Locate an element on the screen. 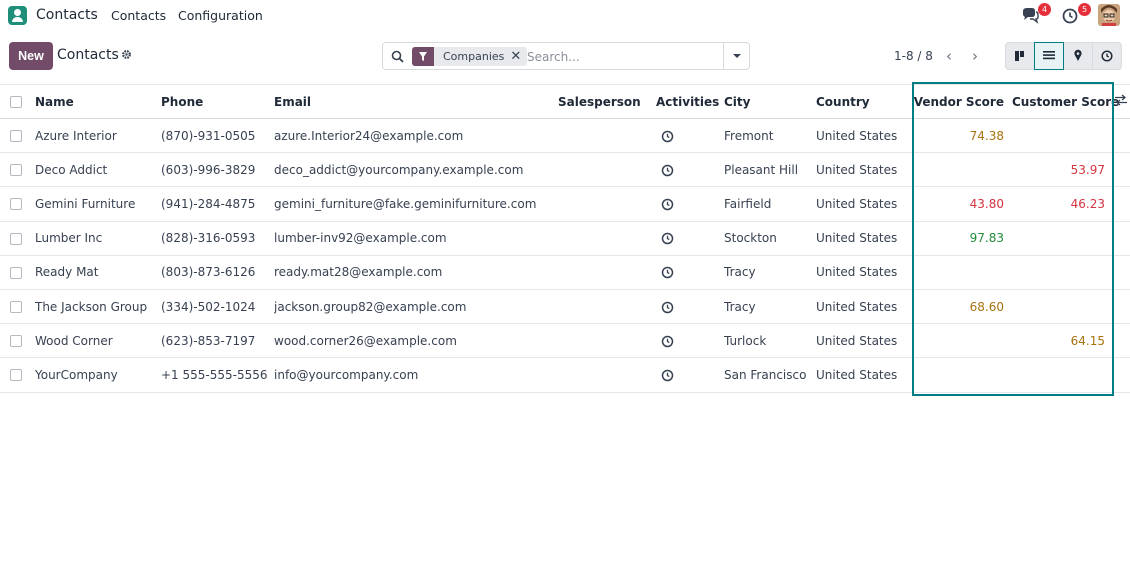 The height and width of the screenshot is (571, 1130). cell-phone: +1 555-555-5556 is located at coordinates (217, 375).